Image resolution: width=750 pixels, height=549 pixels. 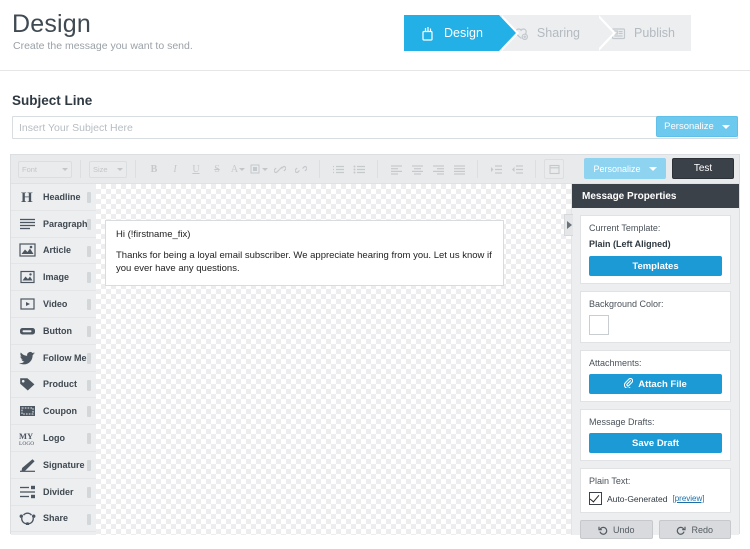 I want to click on block-button: Button, so click(x=53, y=331).